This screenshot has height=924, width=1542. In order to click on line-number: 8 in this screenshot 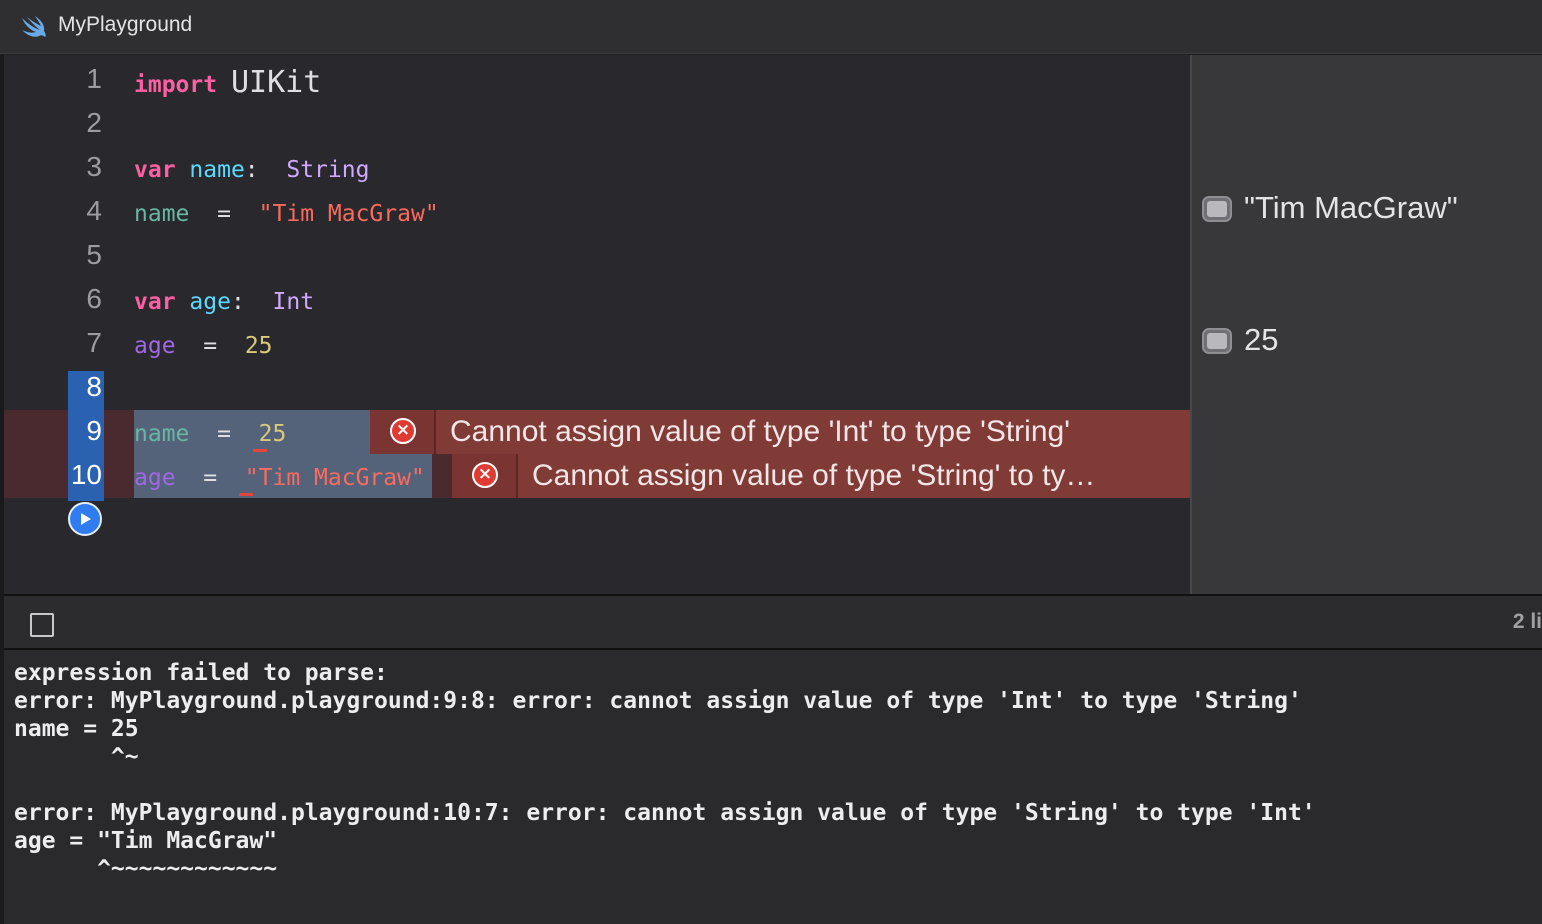, I will do `click(53, 387)`.